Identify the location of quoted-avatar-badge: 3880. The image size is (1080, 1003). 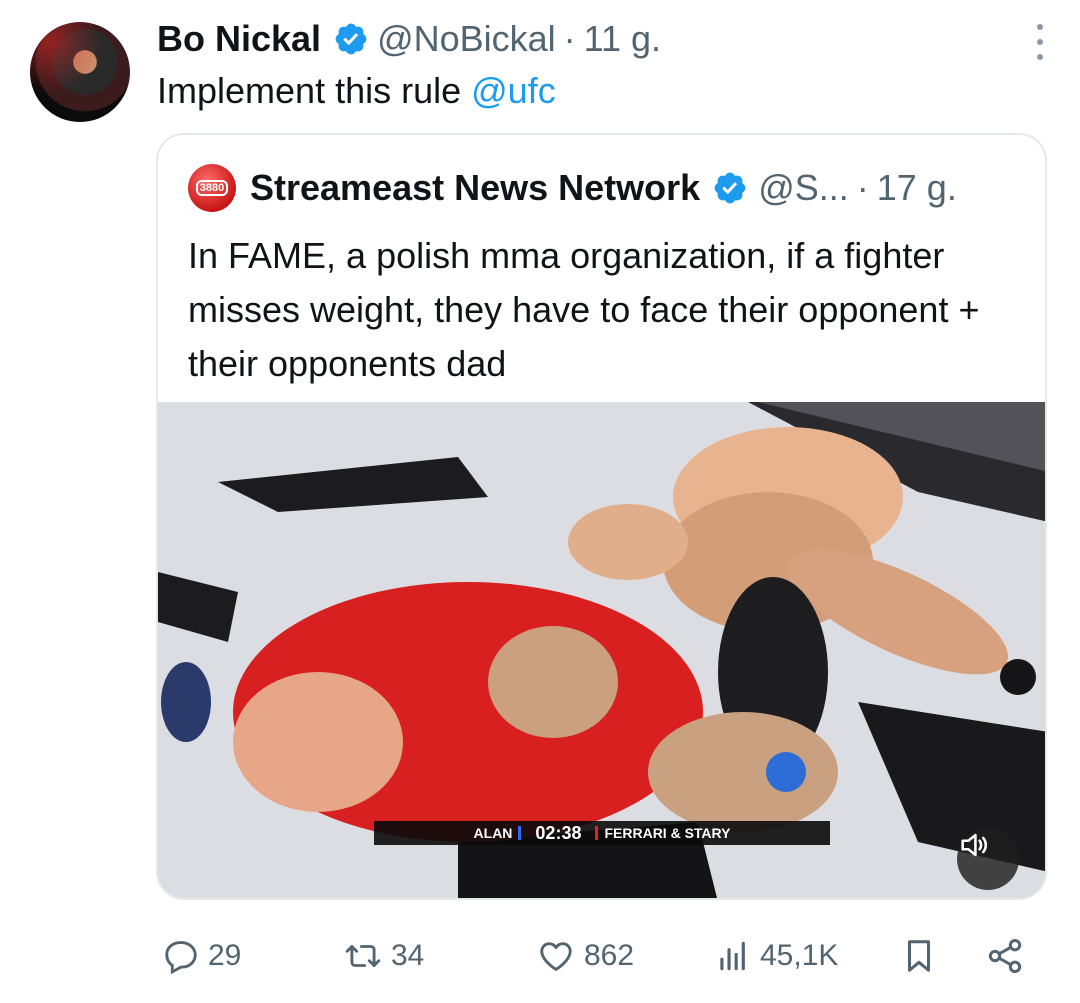
(212, 188).